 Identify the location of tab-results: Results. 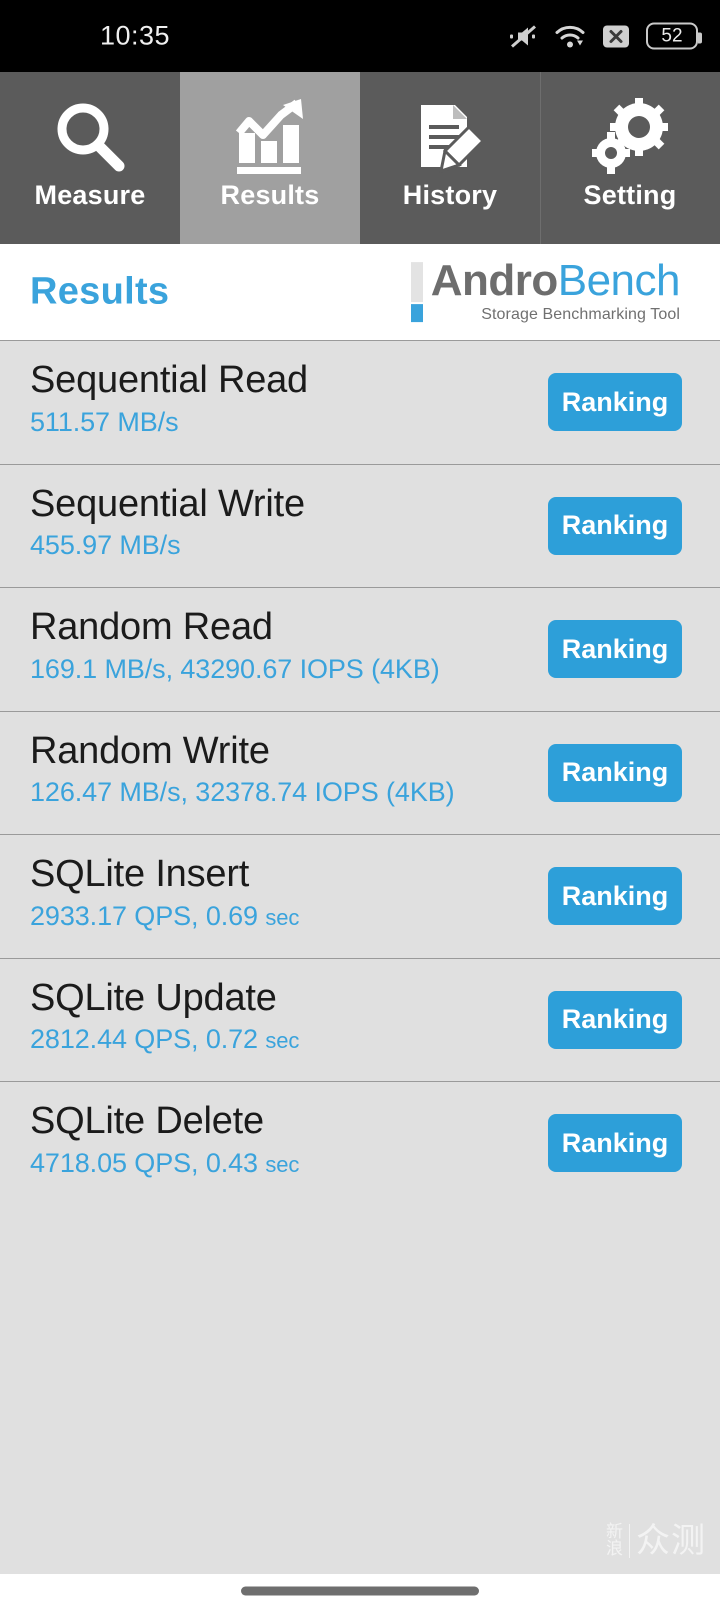
(270, 158).